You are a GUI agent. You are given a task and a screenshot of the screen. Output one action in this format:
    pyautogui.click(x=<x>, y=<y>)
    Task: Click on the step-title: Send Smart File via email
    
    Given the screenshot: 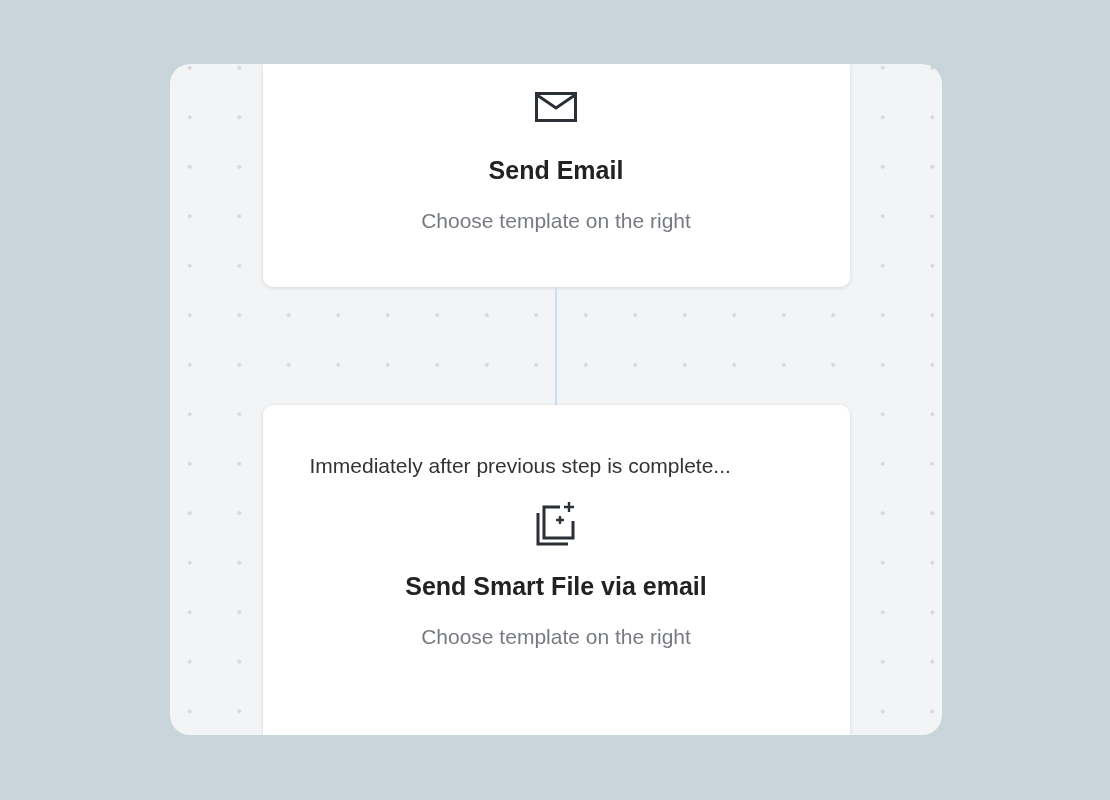 What is the action you would take?
    pyautogui.click(x=556, y=586)
    